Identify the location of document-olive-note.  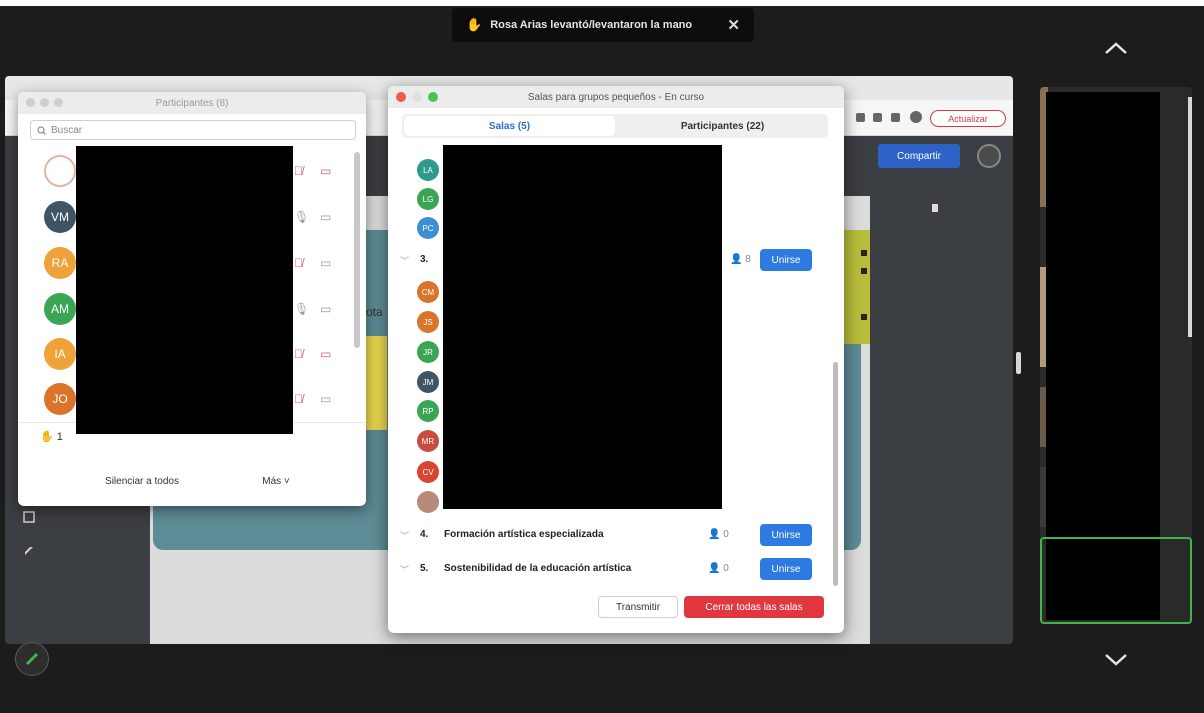
(856, 287).